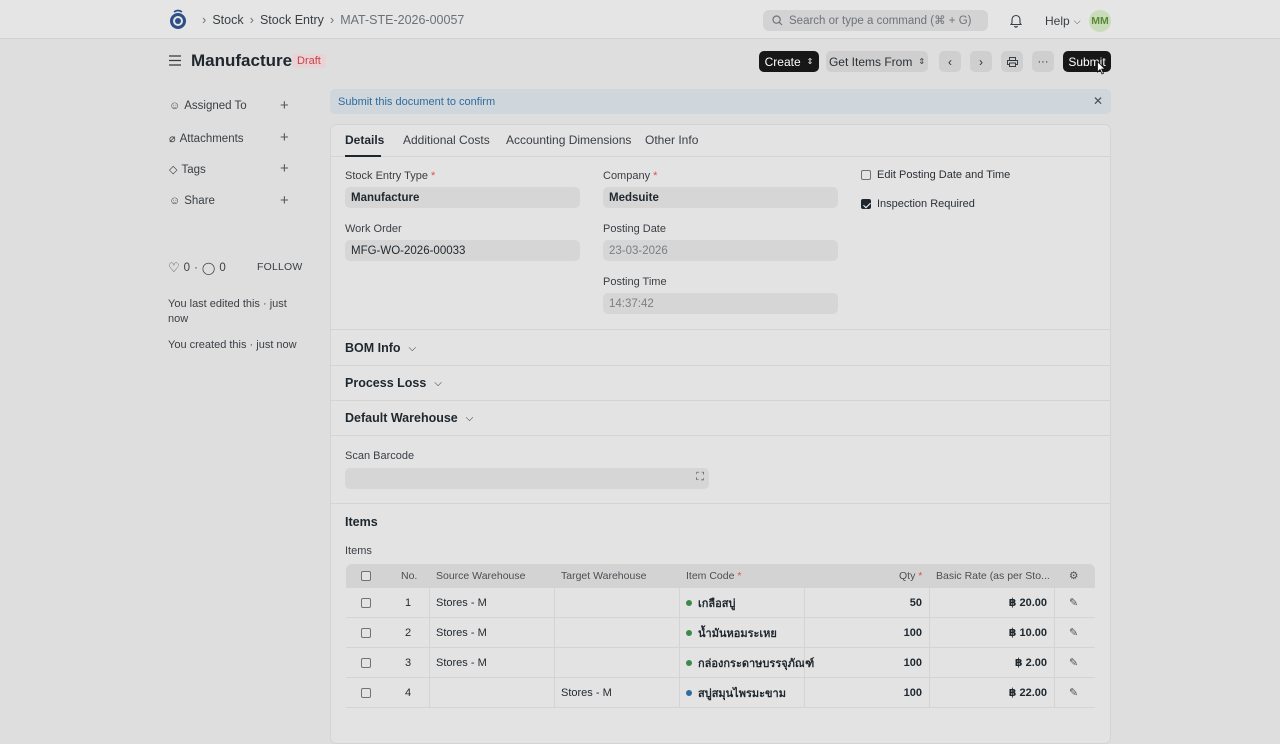  I want to click on company-field: Medsuite, so click(720, 197).